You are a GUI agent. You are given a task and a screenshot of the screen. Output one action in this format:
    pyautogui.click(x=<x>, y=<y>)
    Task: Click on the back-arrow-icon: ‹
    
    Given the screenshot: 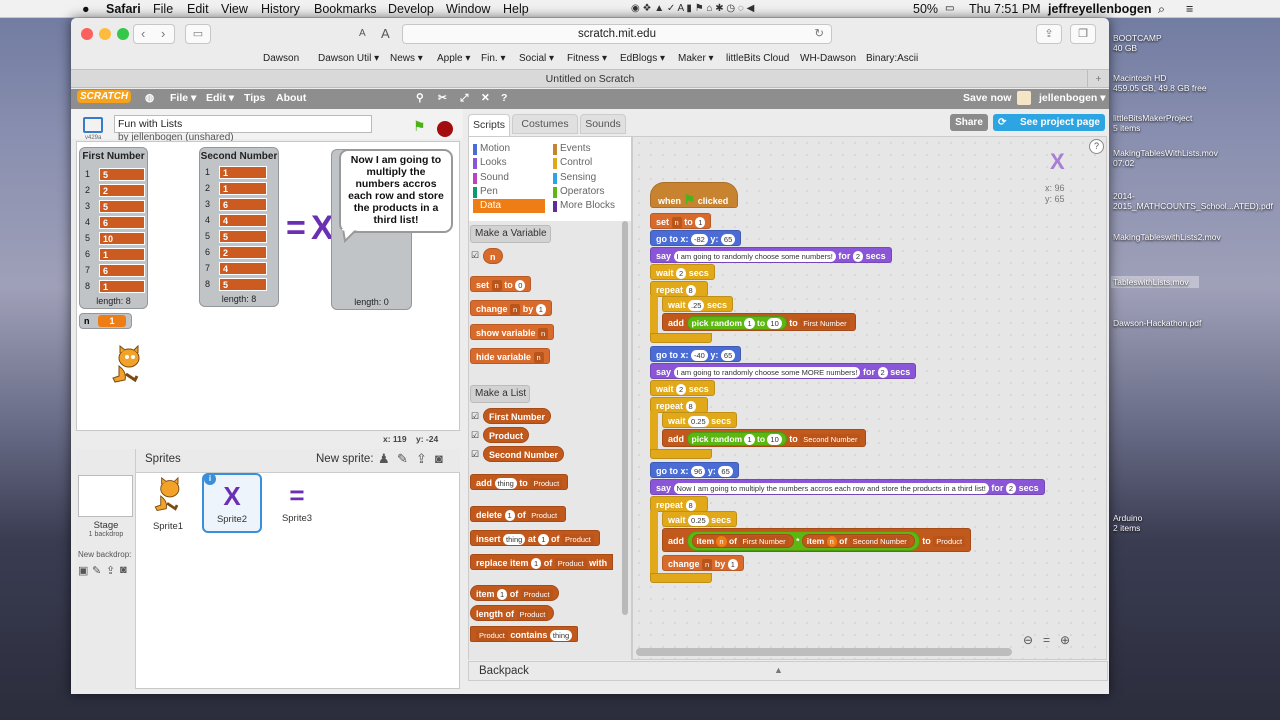 What is the action you would take?
    pyautogui.click(x=143, y=34)
    